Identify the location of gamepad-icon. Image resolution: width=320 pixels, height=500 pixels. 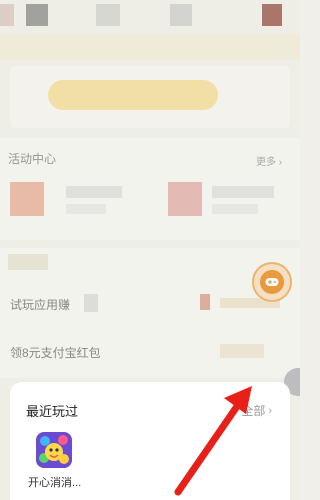
(272, 282).